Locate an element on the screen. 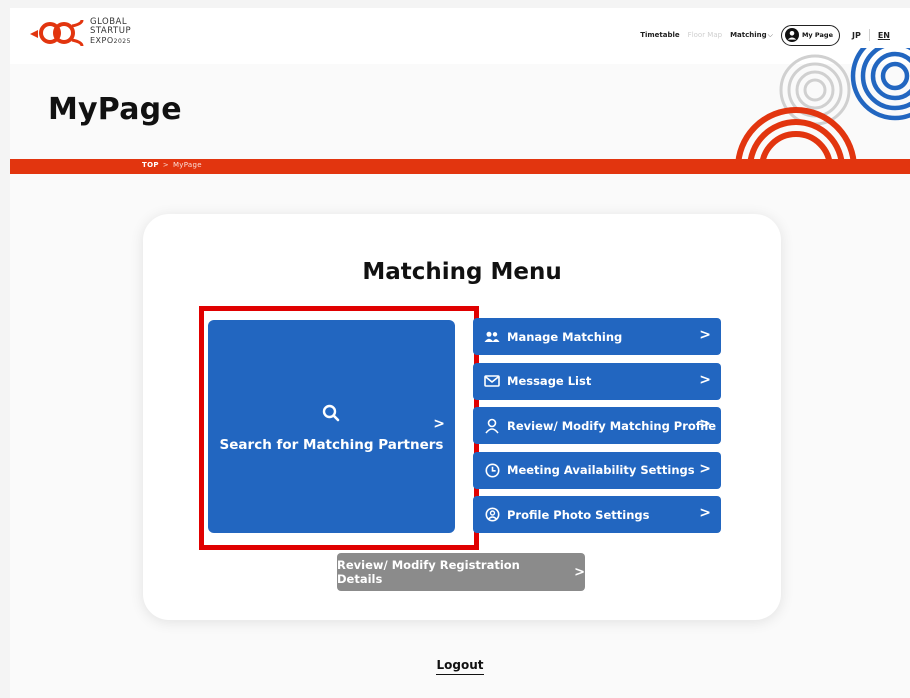 Image resolution: width=910 pixels, height=698 pixels. matching-menu-title: Matching Menu is located at coordinates (462, 272).